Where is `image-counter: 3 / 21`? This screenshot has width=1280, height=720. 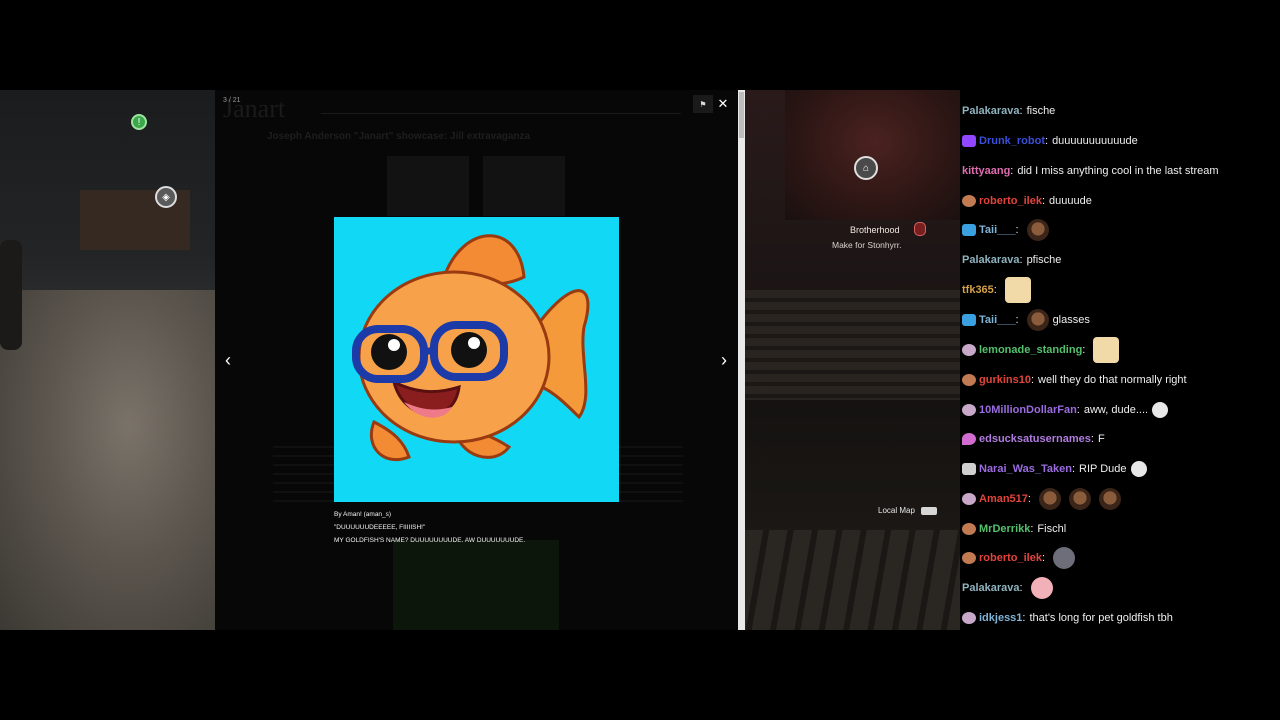 image-counter: 3 / 21 is located at coordinates (232, 100).